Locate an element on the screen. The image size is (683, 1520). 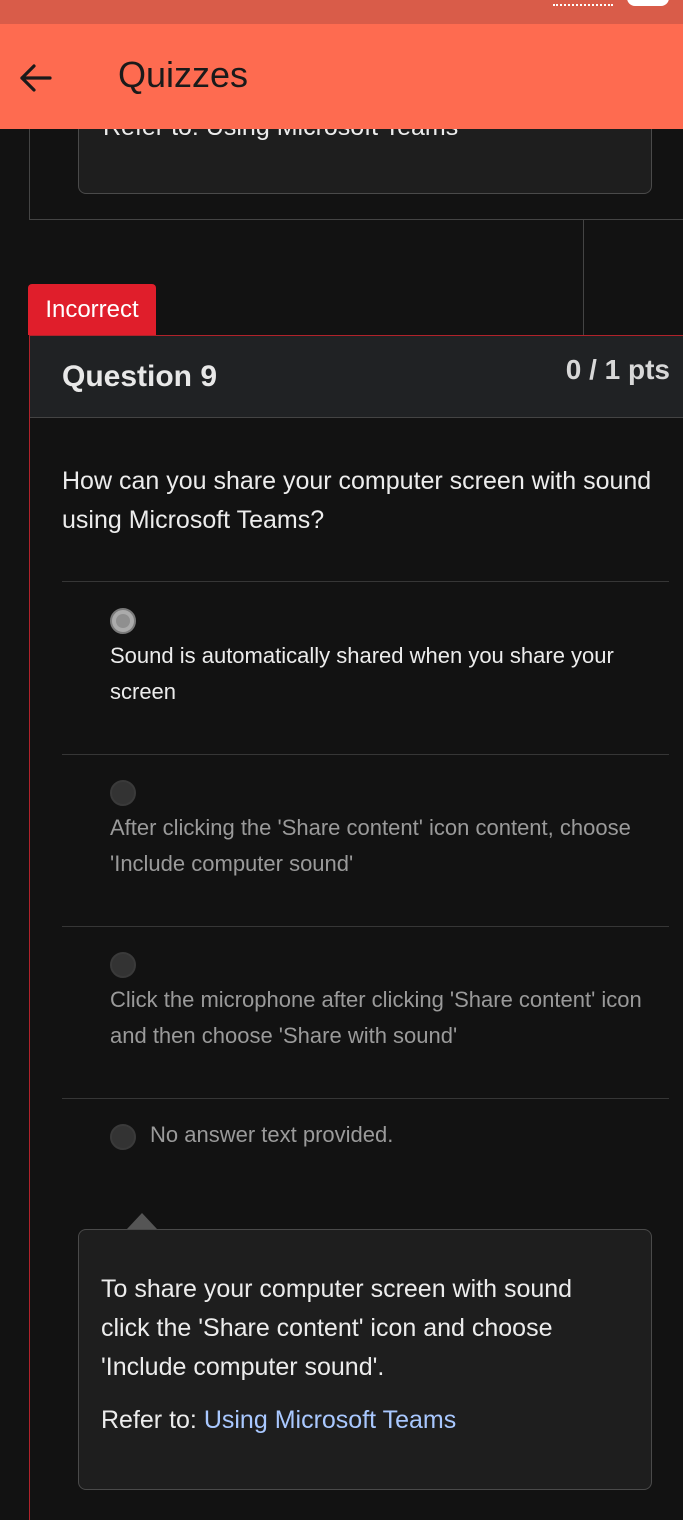
back-button is located at coordinates (36, 78).